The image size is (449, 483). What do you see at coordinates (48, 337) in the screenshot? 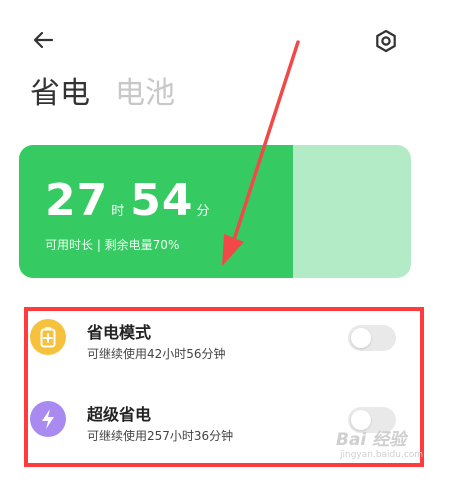
I see `battery-plus-icon` at bounding box center [48, 337].